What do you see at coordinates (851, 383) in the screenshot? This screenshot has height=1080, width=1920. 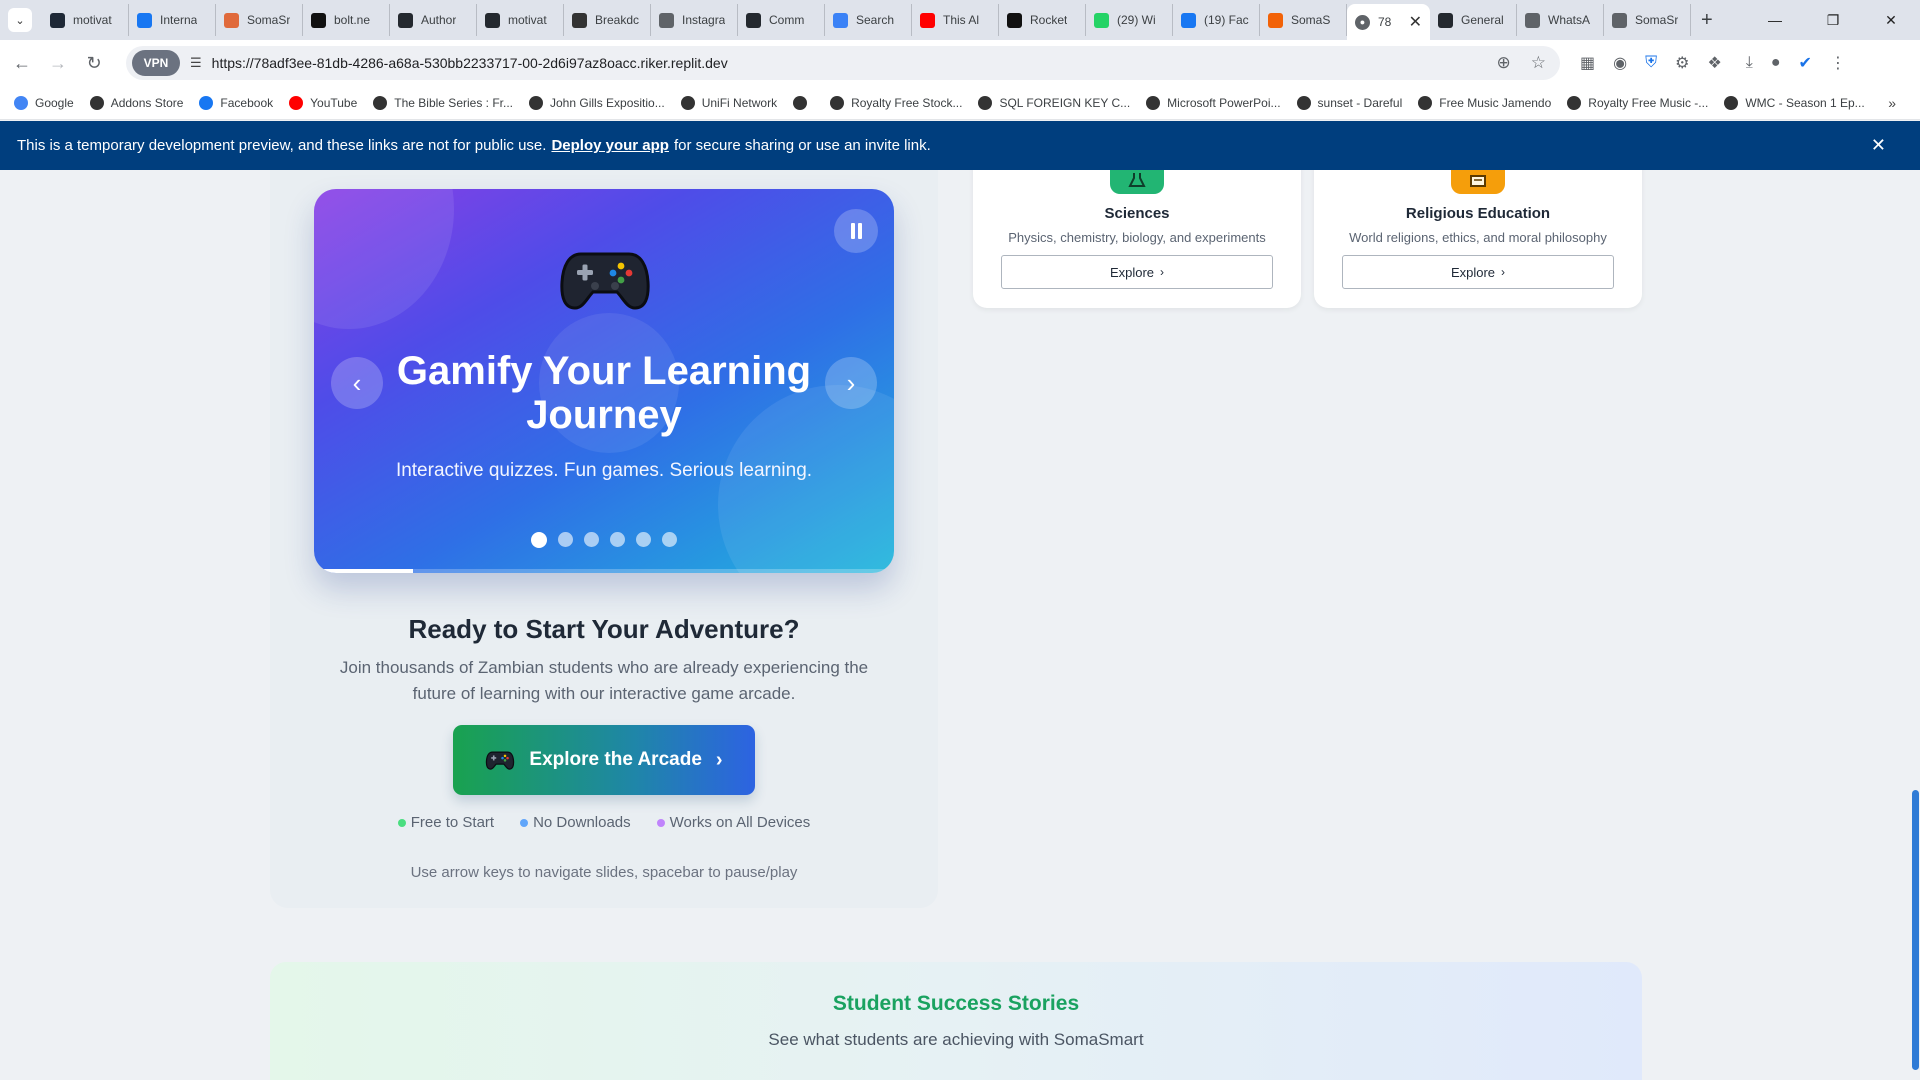 I see `next-slide-button: ›` at bounding box center [851, 383].